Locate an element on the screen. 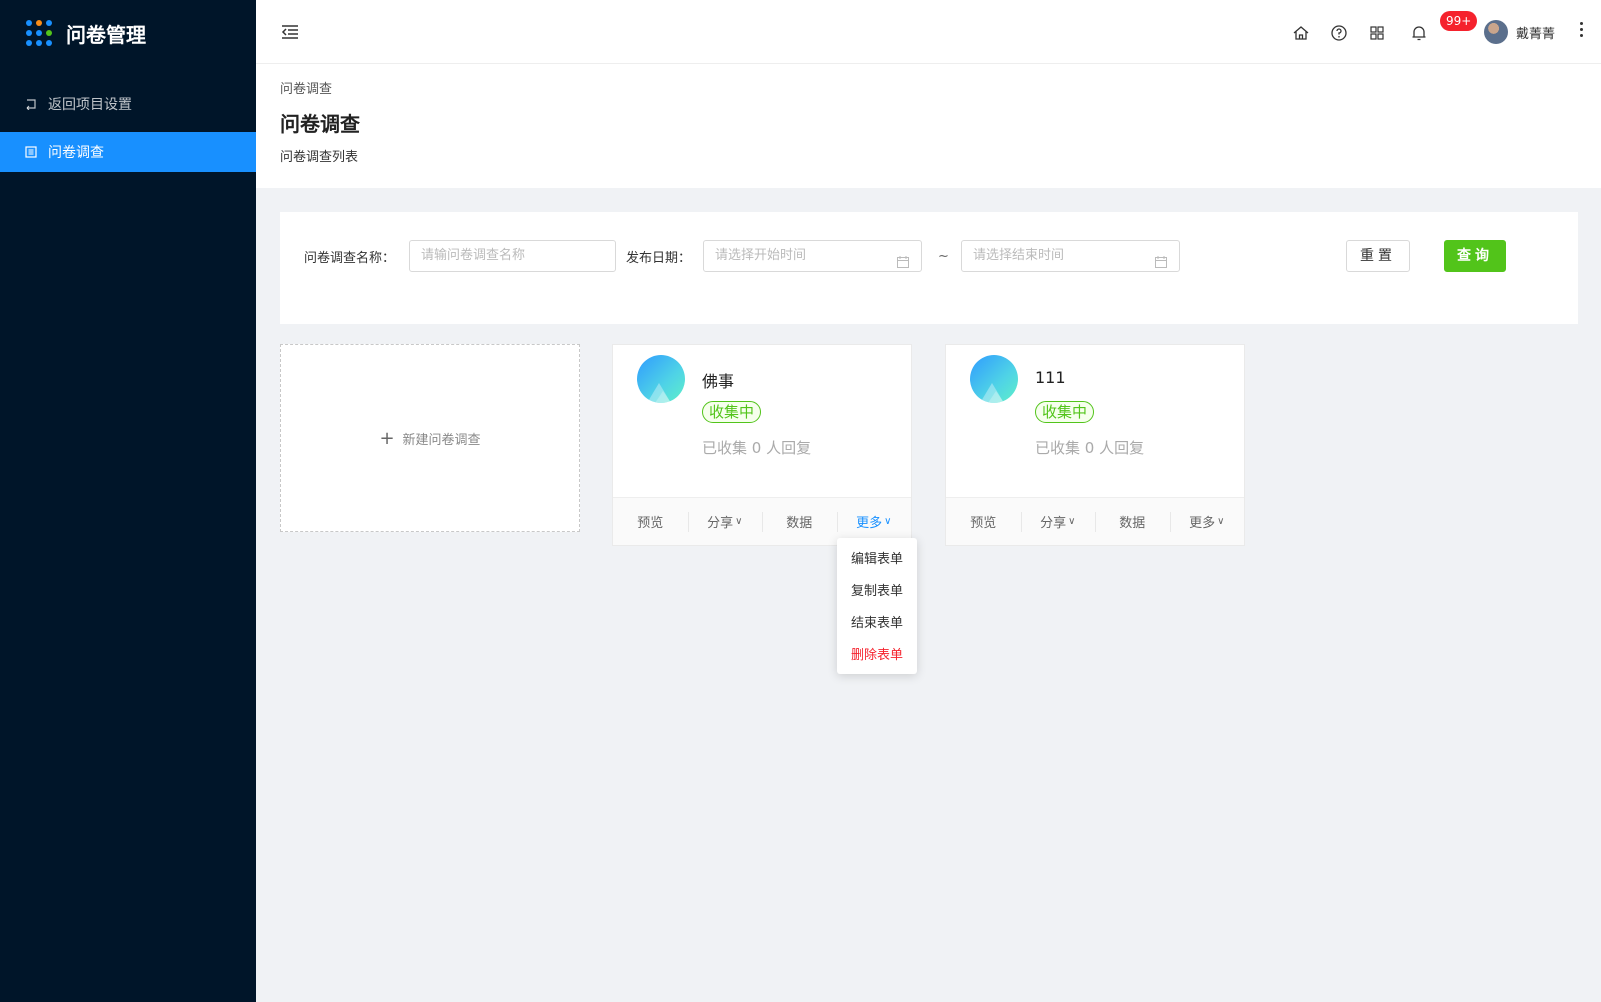  help-icon is located at coordinates (1339, 33).